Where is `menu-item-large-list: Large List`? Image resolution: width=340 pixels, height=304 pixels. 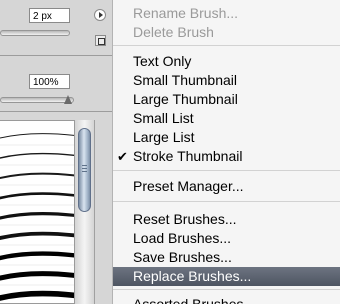 menu-item-large-list: Large List is located at coordinates (226, 137).